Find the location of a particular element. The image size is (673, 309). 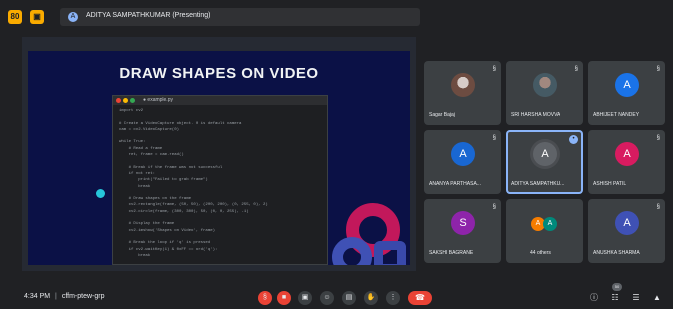

participant-tile: § SRI HARSHA MOVVA is located at coordinates (544, 93).